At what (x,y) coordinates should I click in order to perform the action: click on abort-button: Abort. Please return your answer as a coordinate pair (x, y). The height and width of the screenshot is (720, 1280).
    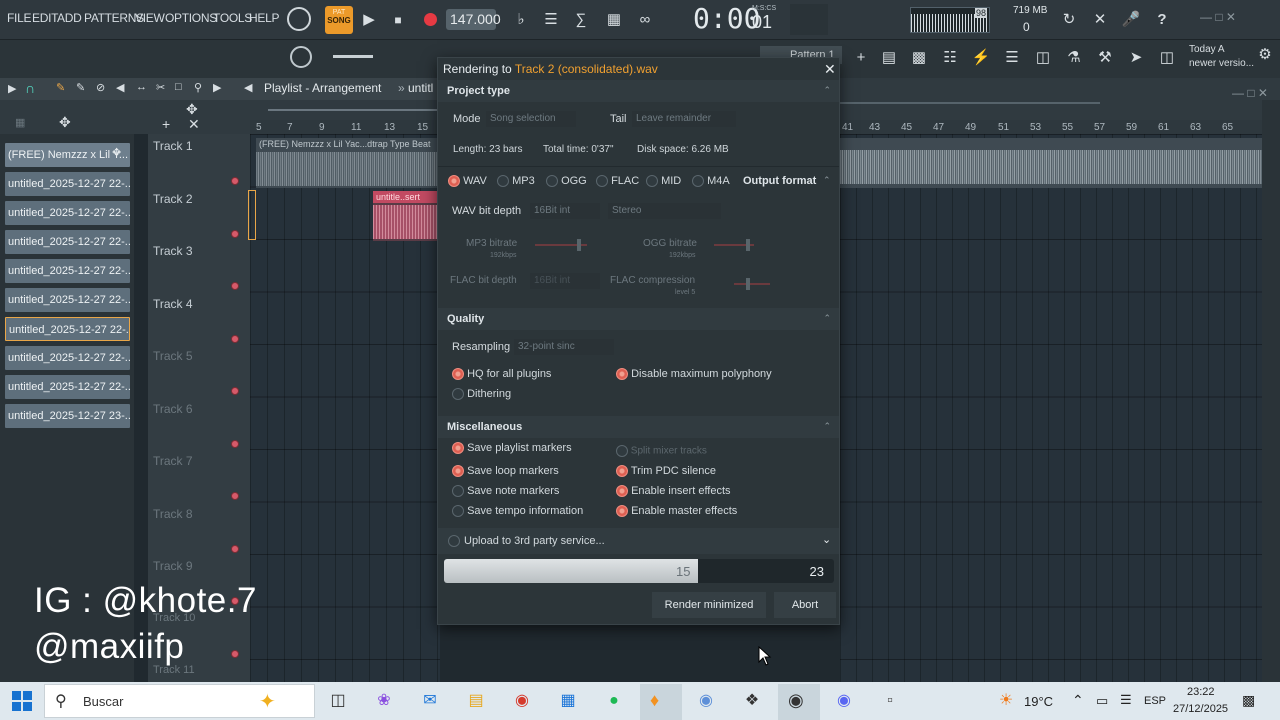
    Looking at the image, I should click on (805, 605).